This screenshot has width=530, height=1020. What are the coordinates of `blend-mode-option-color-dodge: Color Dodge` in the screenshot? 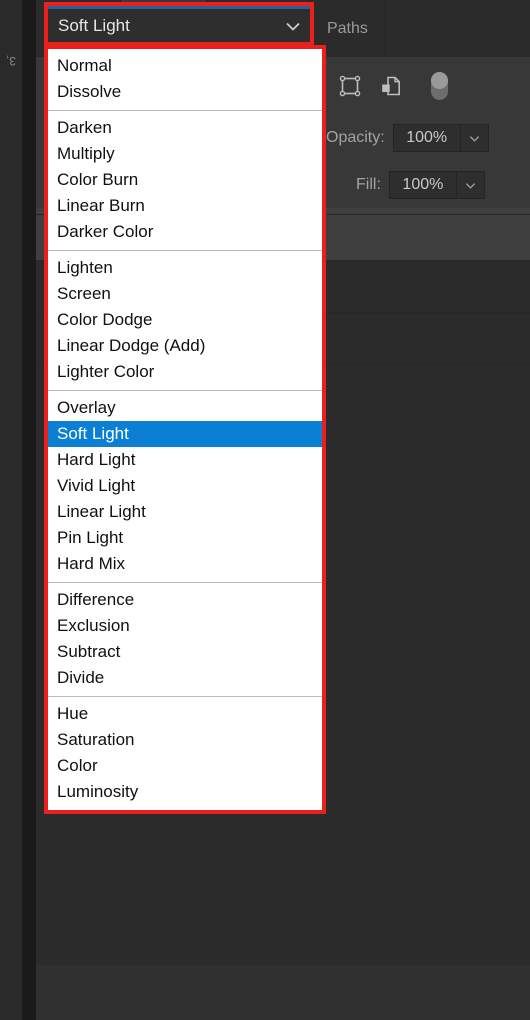 It's located at (185, 320).